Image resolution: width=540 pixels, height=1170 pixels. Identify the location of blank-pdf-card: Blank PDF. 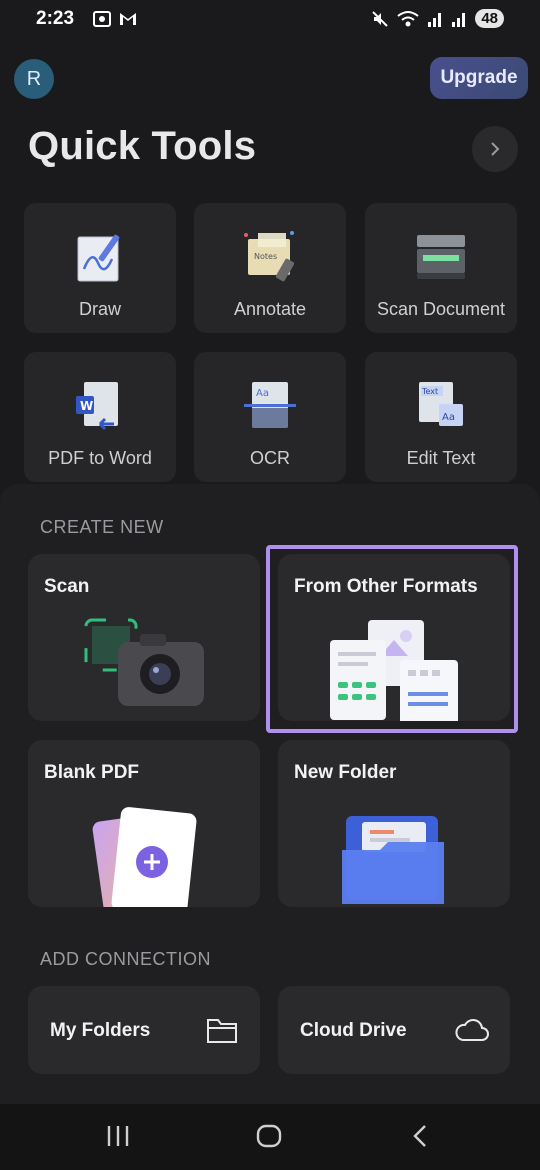
(144, 823).